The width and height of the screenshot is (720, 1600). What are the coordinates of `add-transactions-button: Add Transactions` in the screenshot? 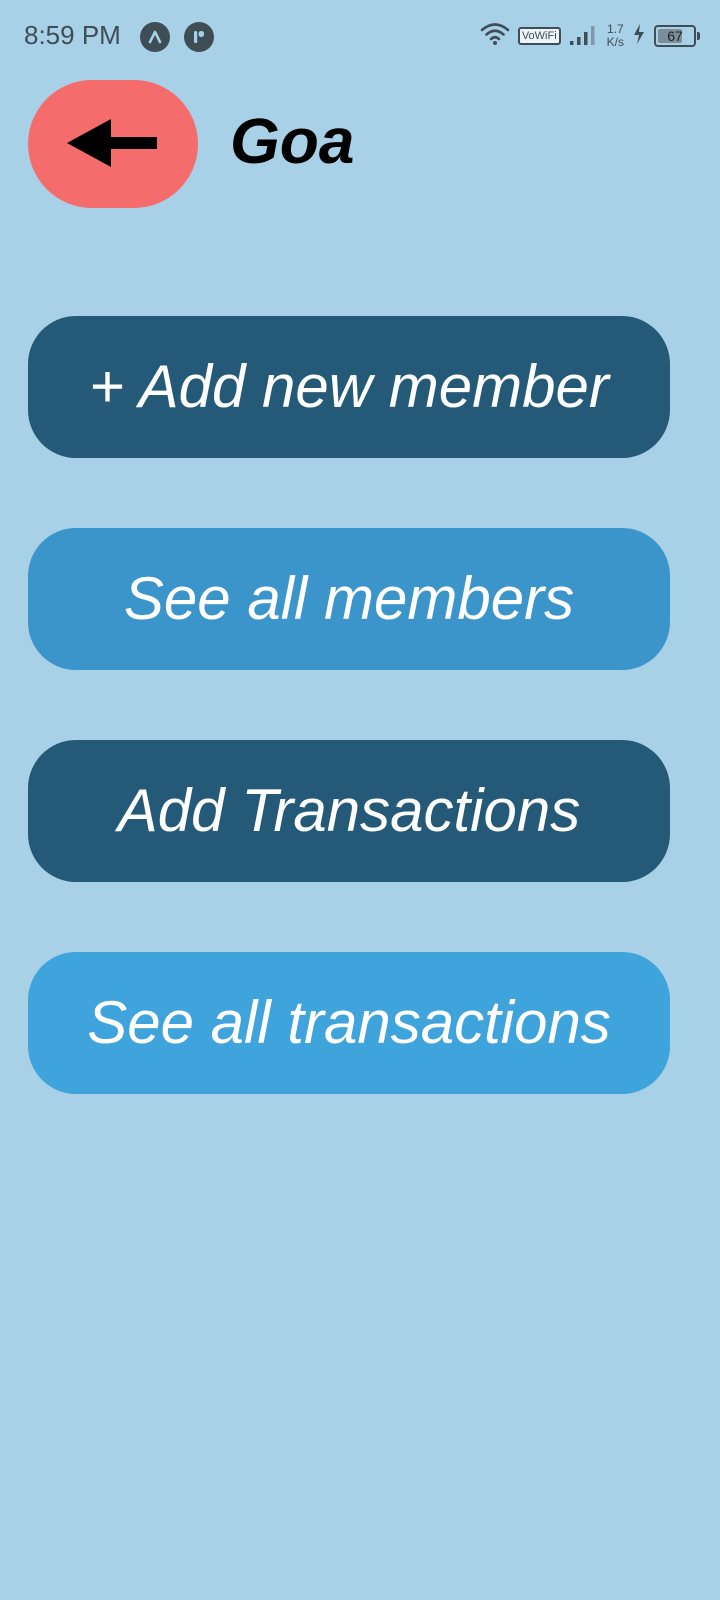 It's located at (349, 811).